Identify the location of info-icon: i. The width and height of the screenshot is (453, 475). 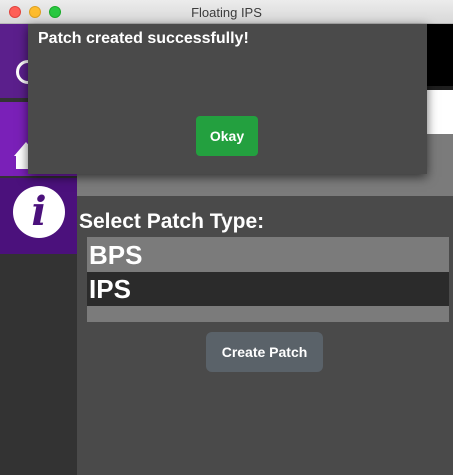
(39, 212).